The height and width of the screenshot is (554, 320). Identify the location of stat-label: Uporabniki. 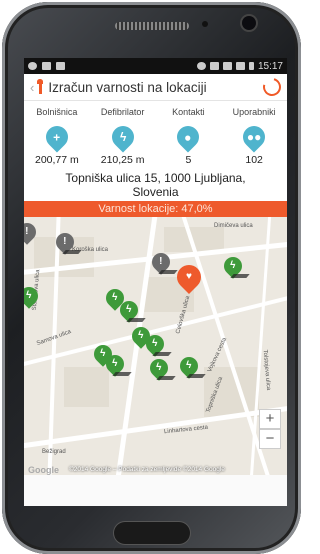
(254, 112).